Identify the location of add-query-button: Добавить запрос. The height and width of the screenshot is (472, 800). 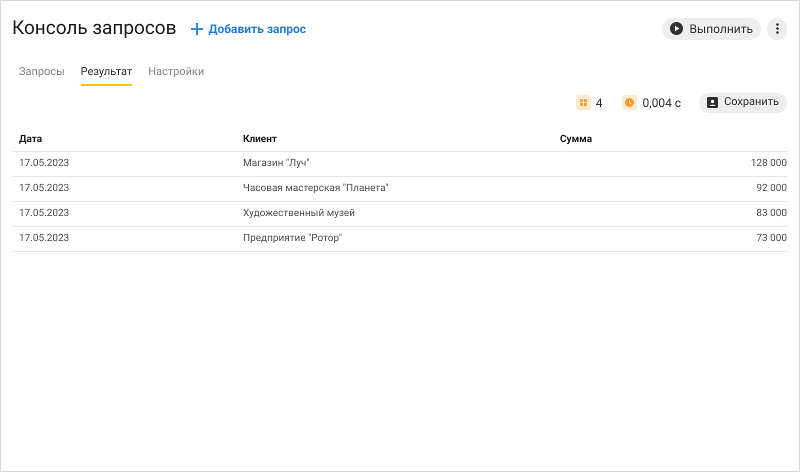
(248, 29).